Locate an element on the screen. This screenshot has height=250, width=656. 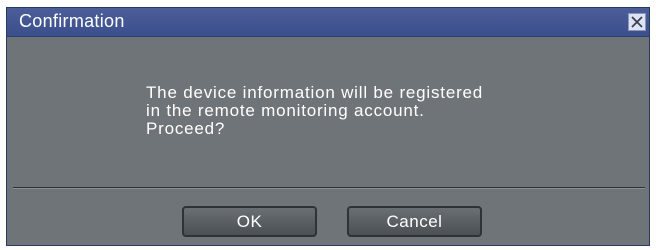
message-line: in the remote monitoring account. is located at coordinates (285, 110).